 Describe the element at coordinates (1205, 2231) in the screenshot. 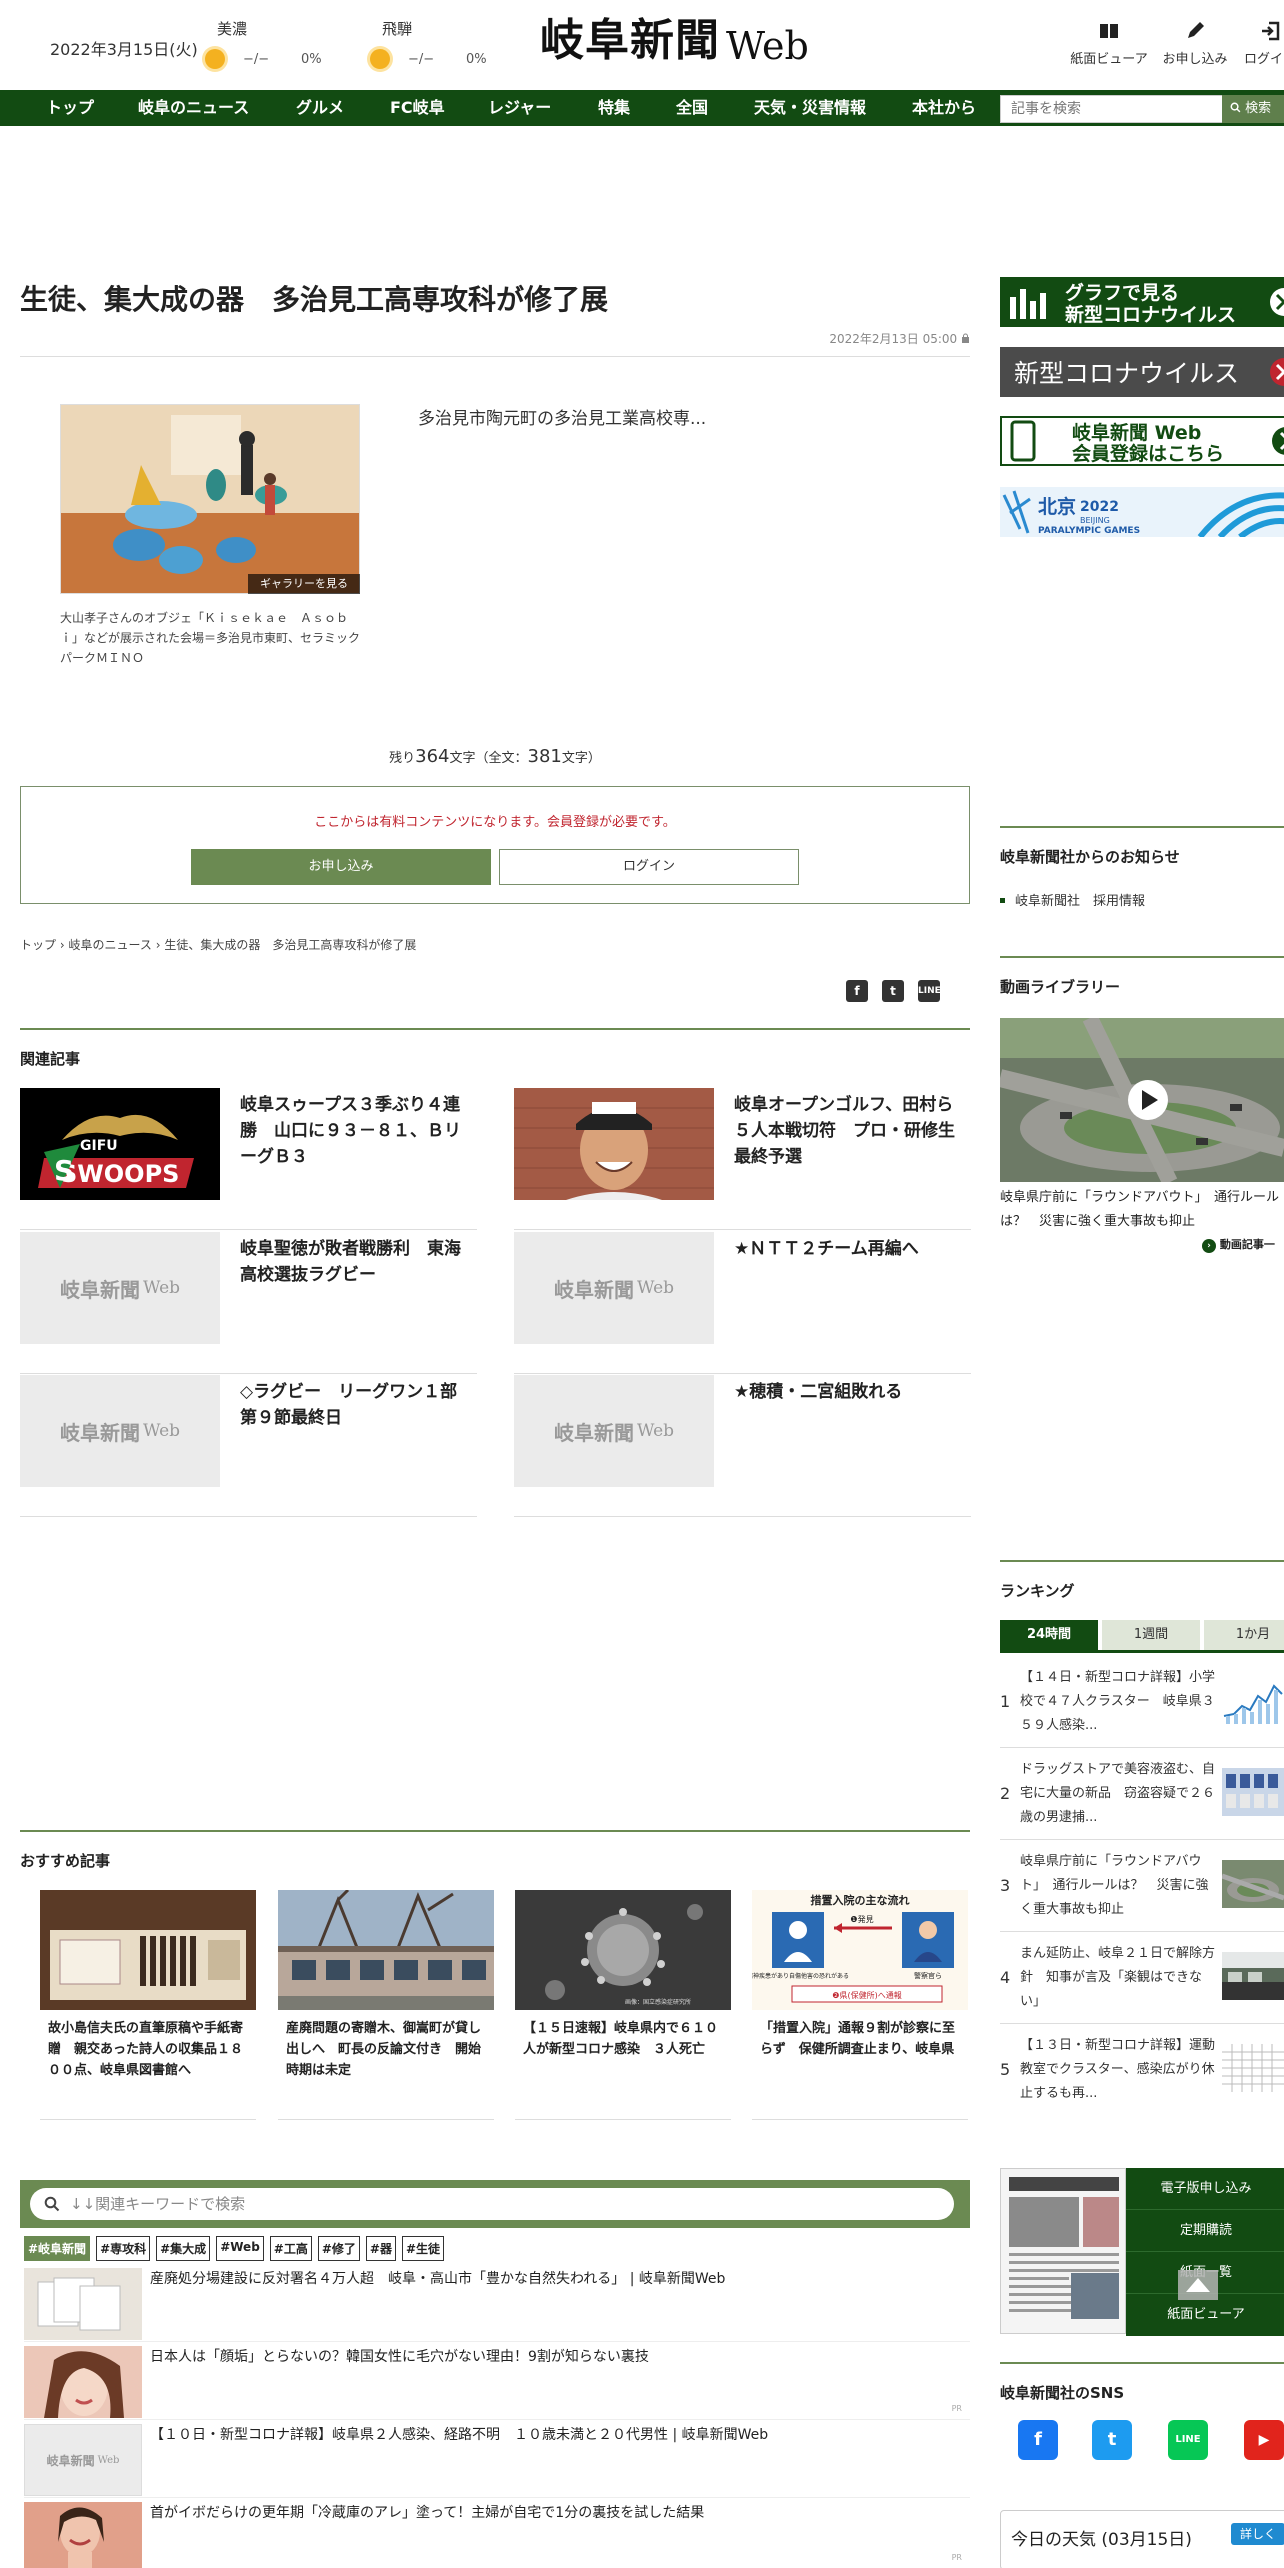

I see `subscribe-button: 定期購読` at that location.